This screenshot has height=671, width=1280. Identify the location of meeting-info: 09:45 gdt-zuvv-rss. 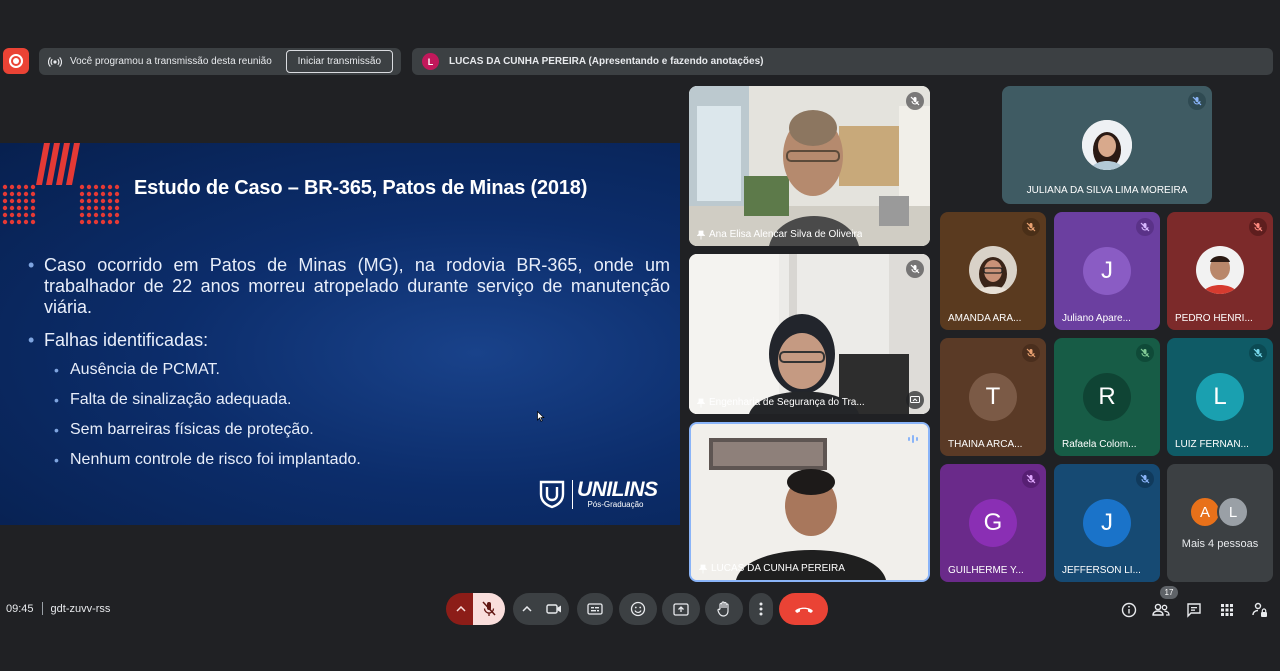
(58, 608).